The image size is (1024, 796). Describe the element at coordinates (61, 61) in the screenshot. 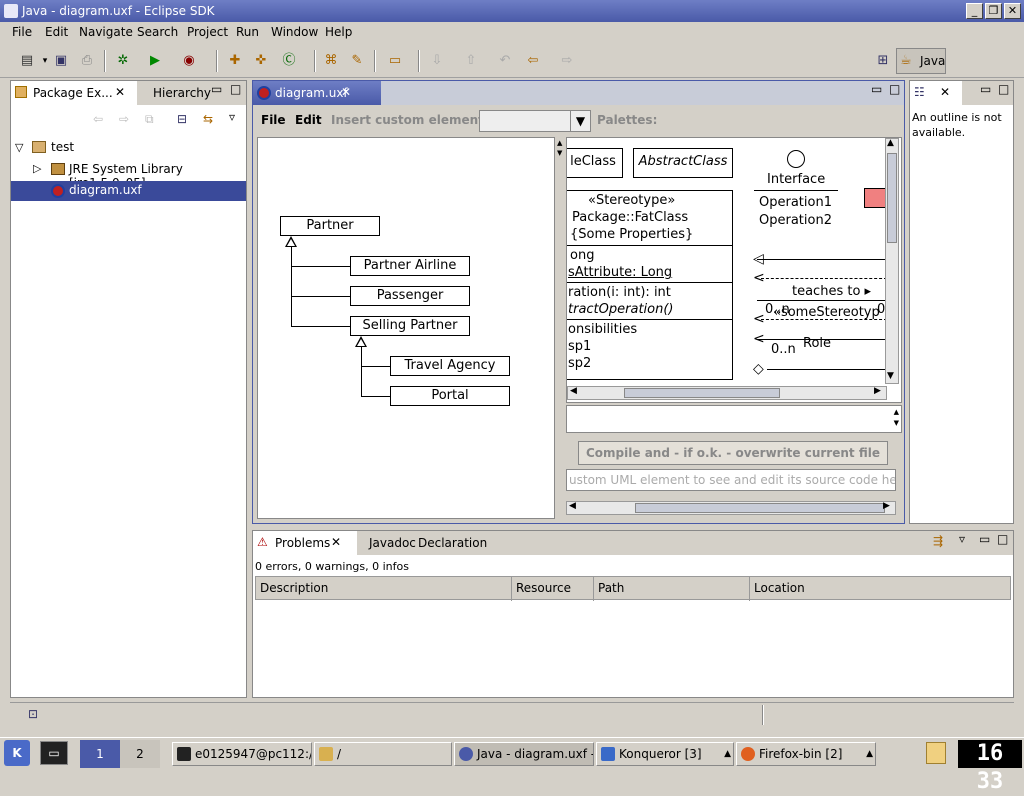

I see `save-icon: ▣` at that location.